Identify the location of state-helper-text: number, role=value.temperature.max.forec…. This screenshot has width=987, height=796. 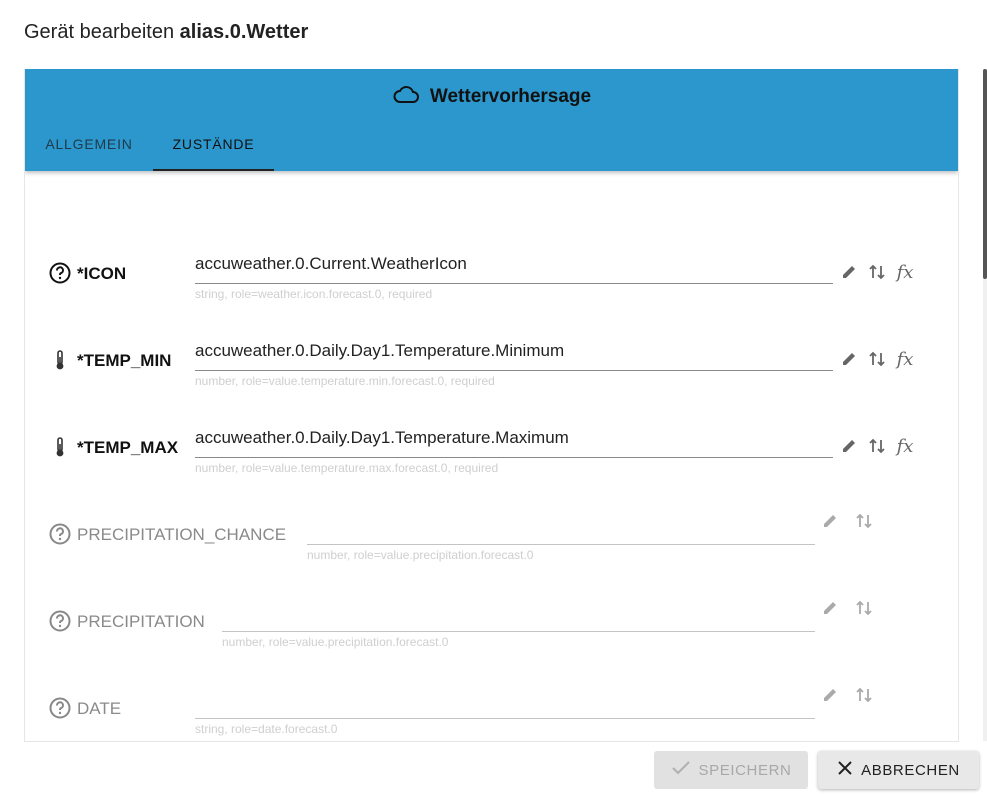
(347, 468).